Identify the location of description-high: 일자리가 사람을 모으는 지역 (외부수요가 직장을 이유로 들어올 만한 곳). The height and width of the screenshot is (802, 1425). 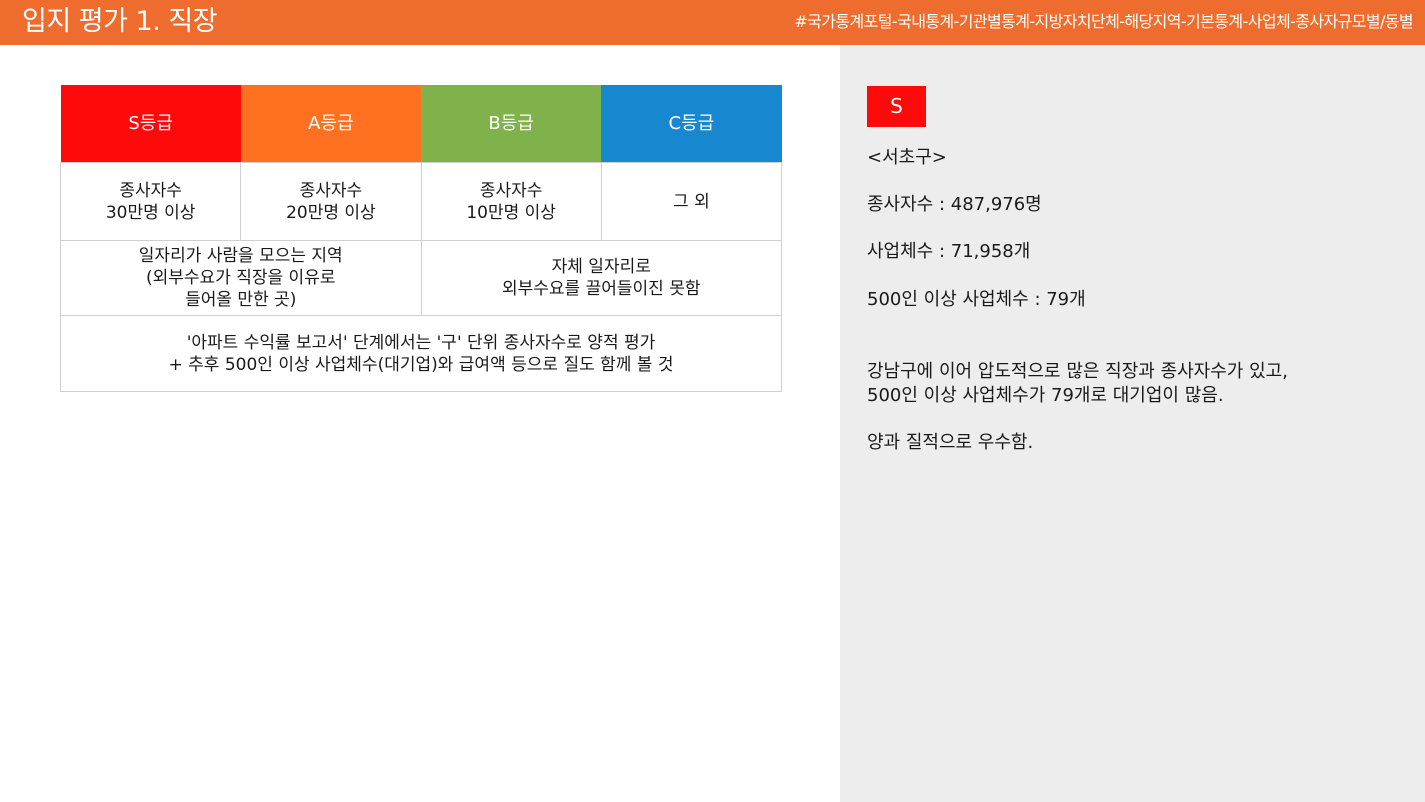
(241, 278).